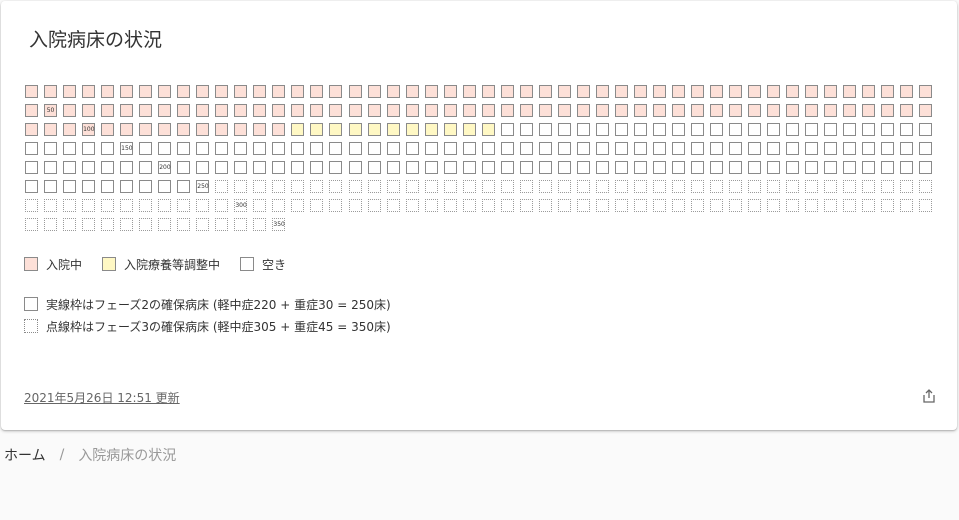  Describe the element at coordinates (25, 455) in the screenshot. I see `breadcrumb-home-link: ホーム` at that location.